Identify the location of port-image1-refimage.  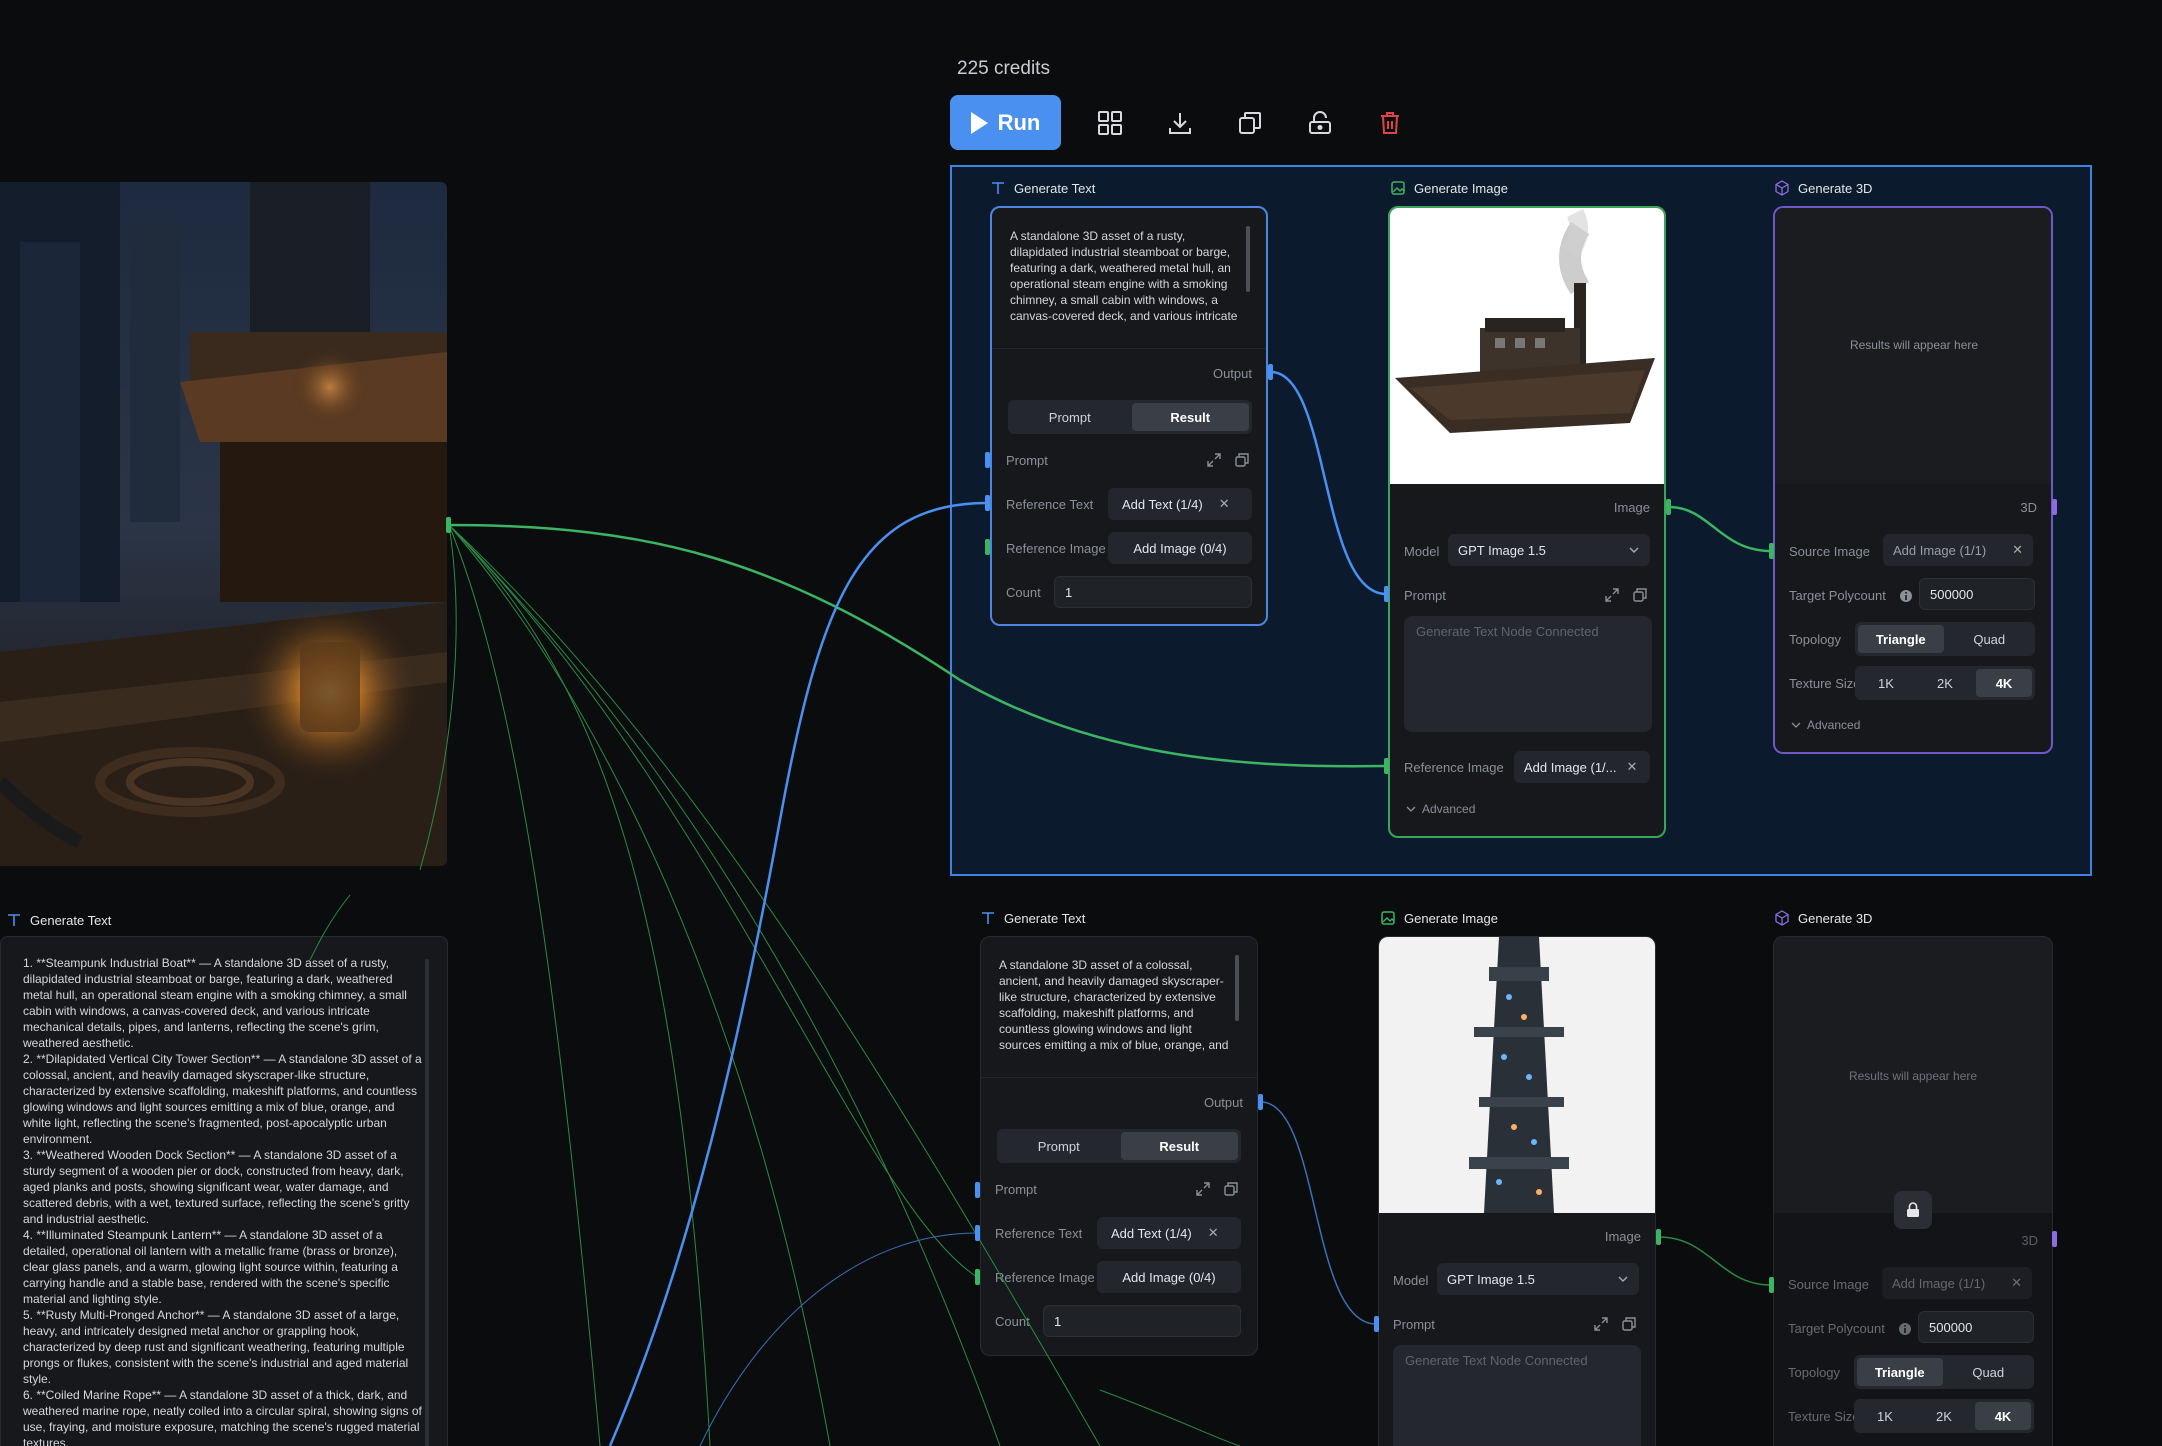
(1386, 766).